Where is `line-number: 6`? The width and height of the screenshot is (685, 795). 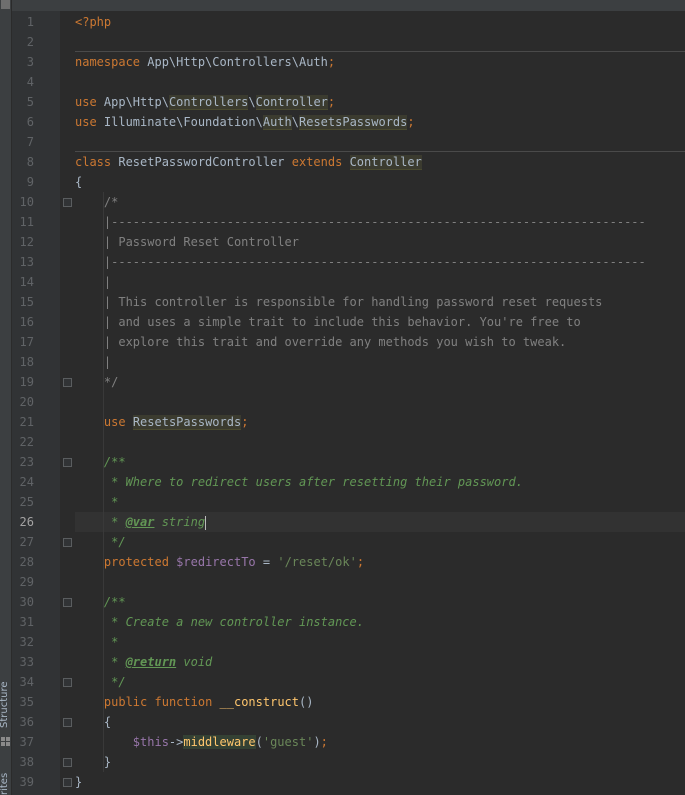
line-number: 6 is located at coordinates (30, 122).